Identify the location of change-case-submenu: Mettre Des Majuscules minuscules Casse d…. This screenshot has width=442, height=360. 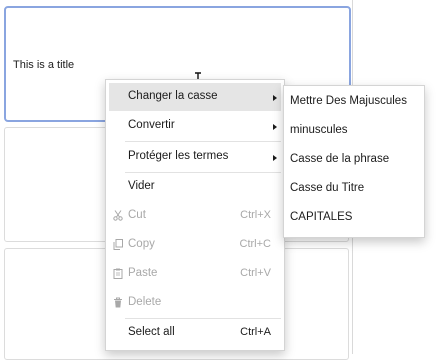
(354, 161).